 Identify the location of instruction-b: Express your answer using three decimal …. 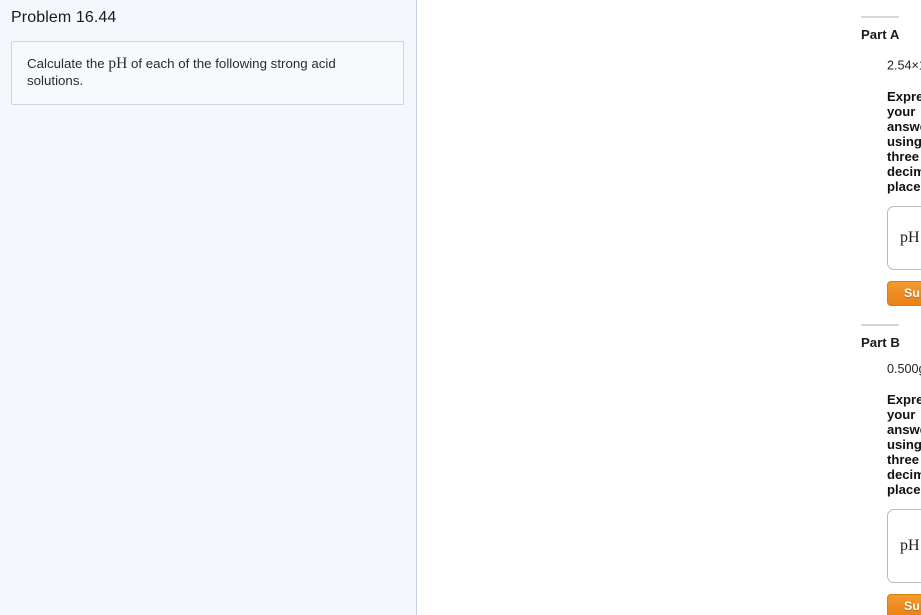
(904, 444).